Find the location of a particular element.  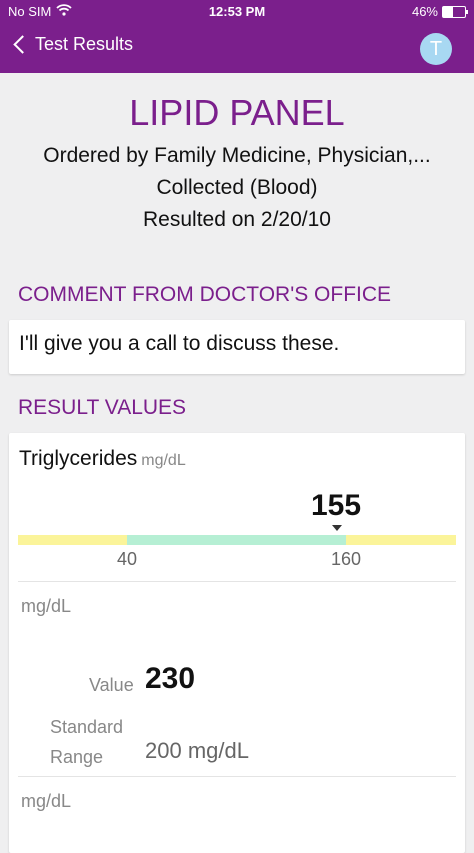

range-segment-low is located at coordinates (72, 540).